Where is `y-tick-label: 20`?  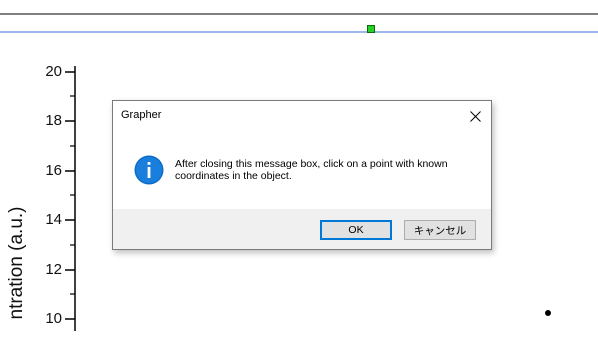 y-tick-label: 20 is located at coordinates (53, 71).